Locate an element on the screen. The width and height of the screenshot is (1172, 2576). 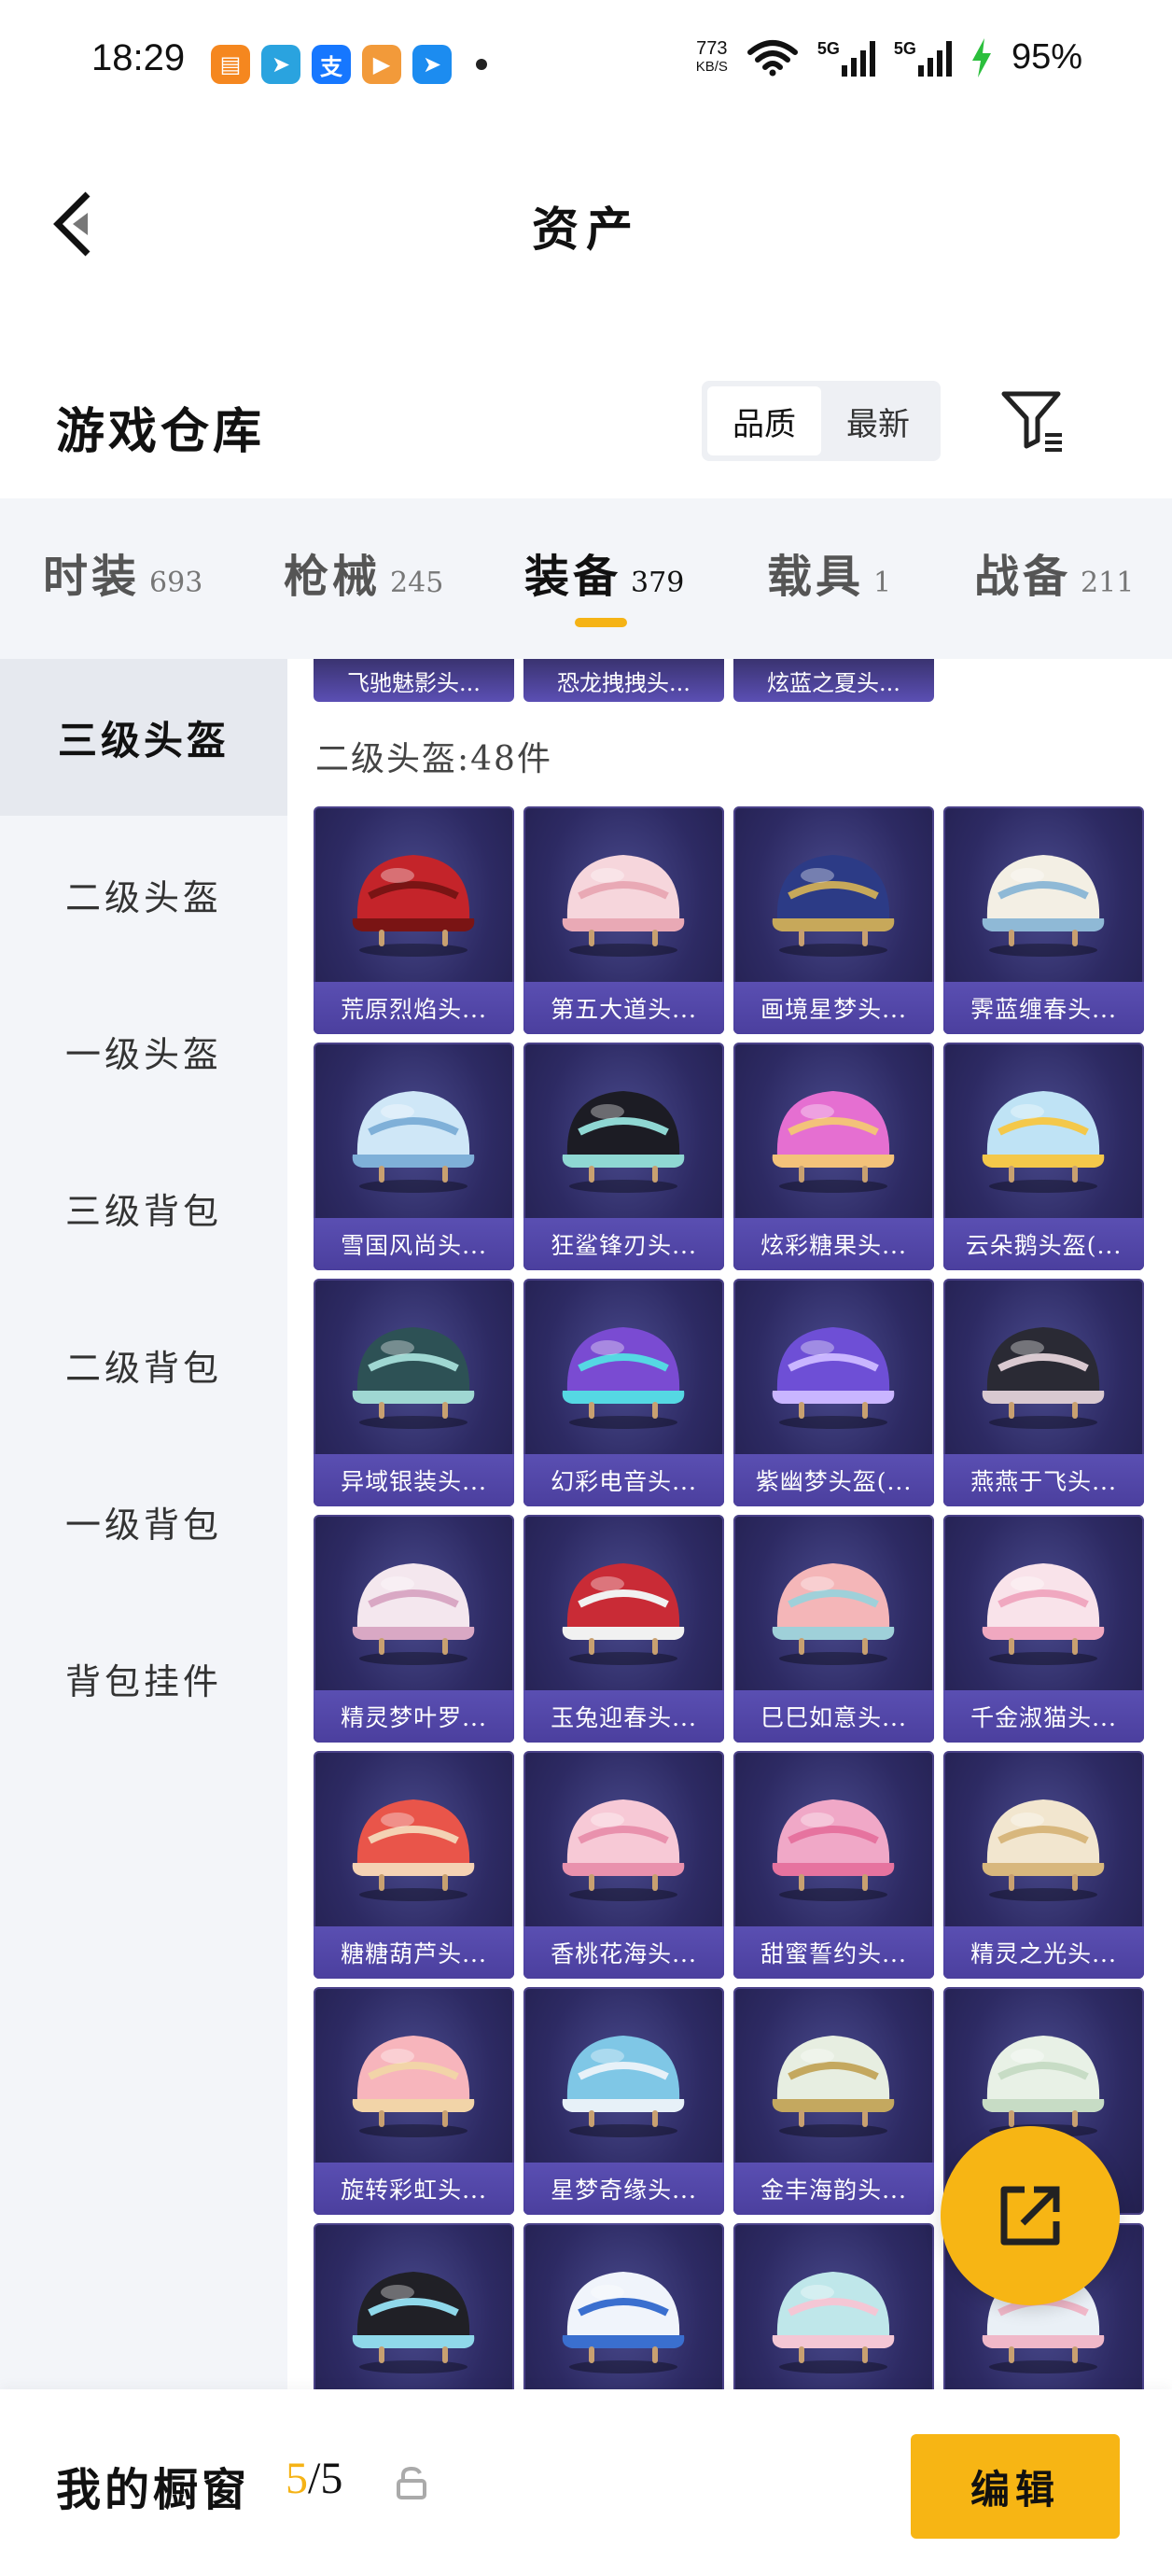
tab-vehicles: 载具 1 is located at coordinates (829, 572).